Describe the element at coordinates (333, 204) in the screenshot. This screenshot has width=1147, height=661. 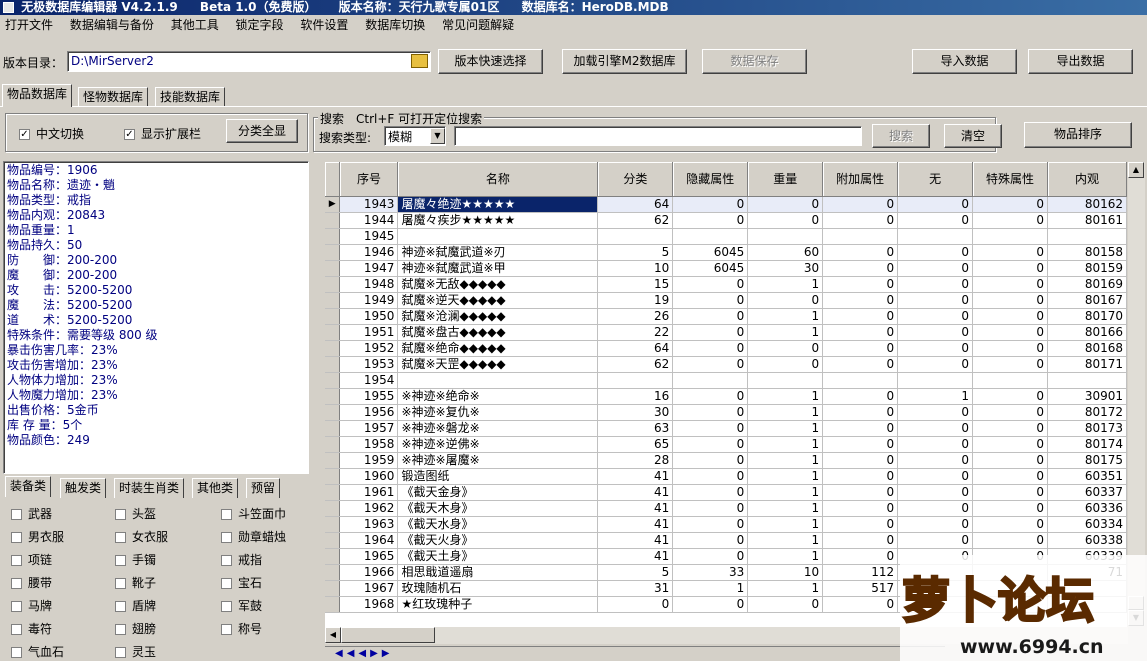
I see `current-row-indicator-icon: ▶` at that location.